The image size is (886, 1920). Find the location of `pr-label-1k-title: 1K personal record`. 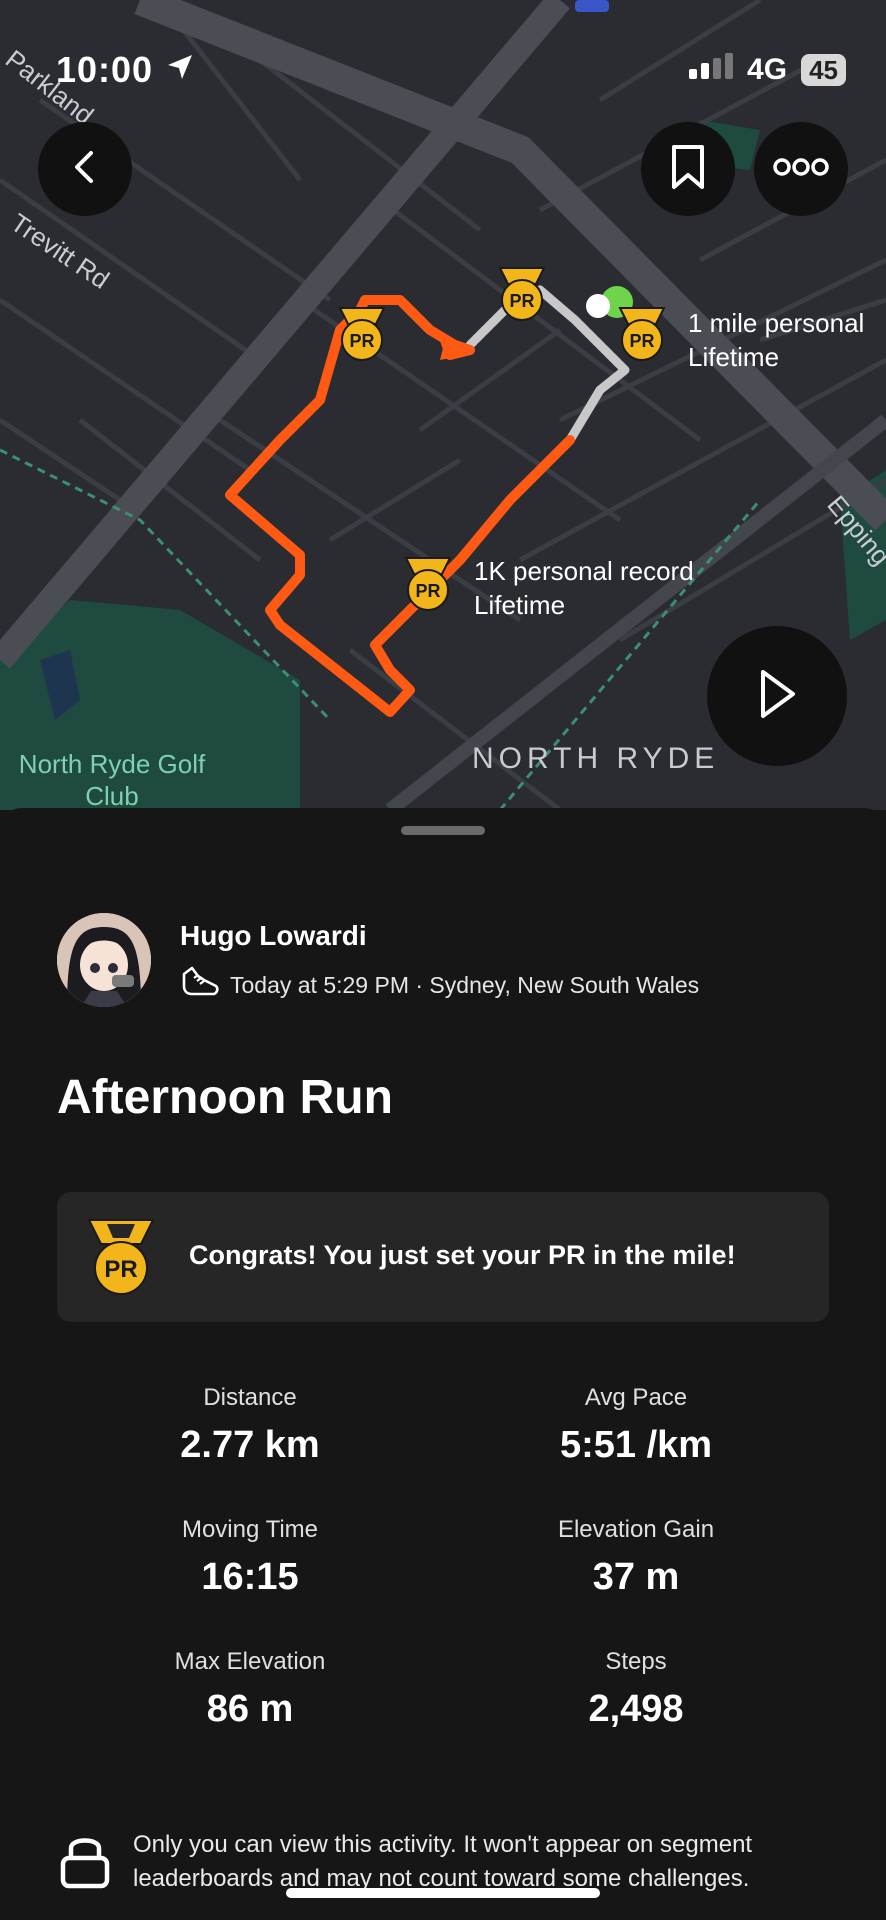

pr-label-1k-title: 1K personal record is located at coordinates (584, 571).